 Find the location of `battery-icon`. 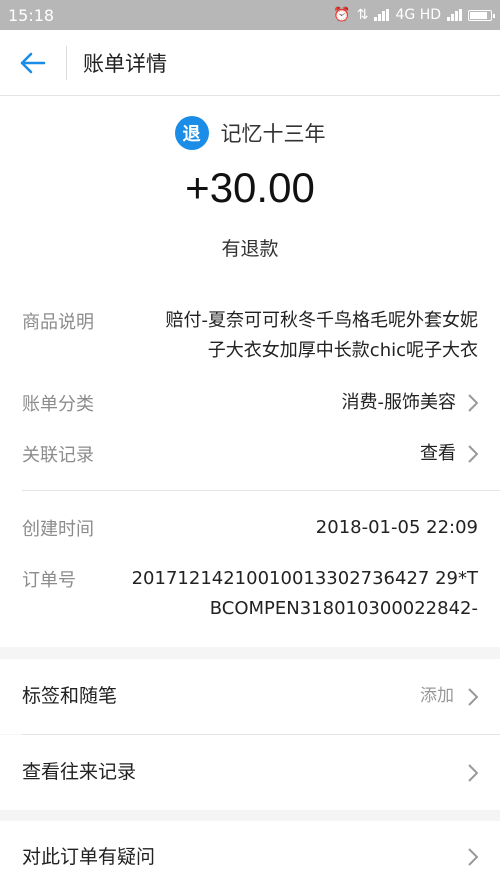

battery-icon is located at coordinates (481, 15).